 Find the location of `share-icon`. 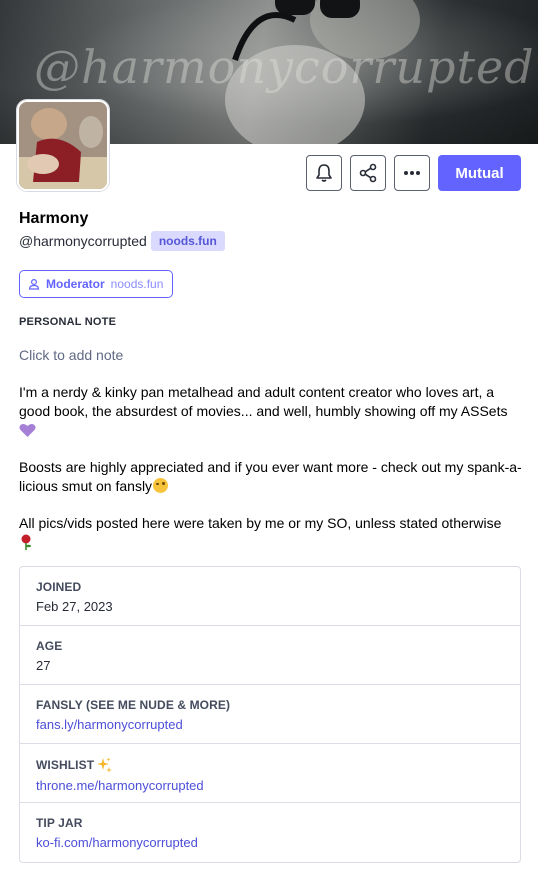

share-icon is located at coordinates (368, 173).